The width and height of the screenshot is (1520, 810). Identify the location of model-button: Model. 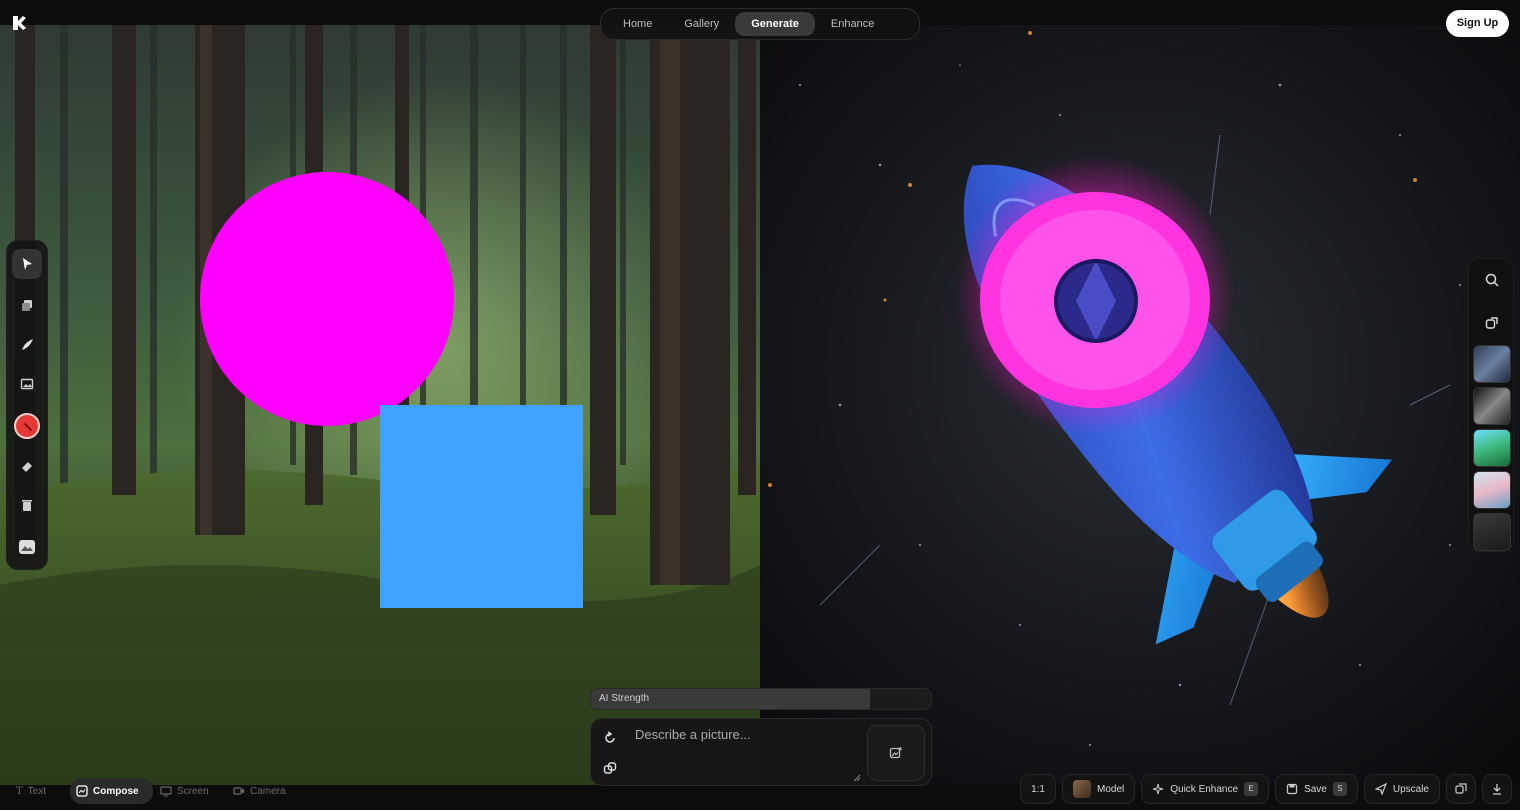
(1098, 789).